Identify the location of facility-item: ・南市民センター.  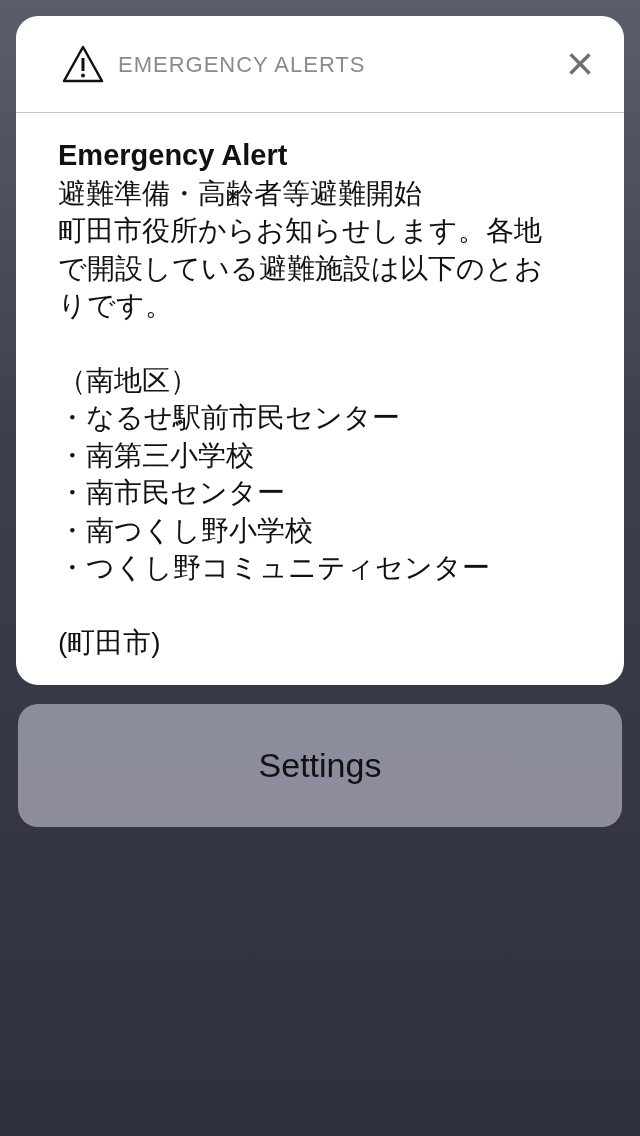
(172, 493).